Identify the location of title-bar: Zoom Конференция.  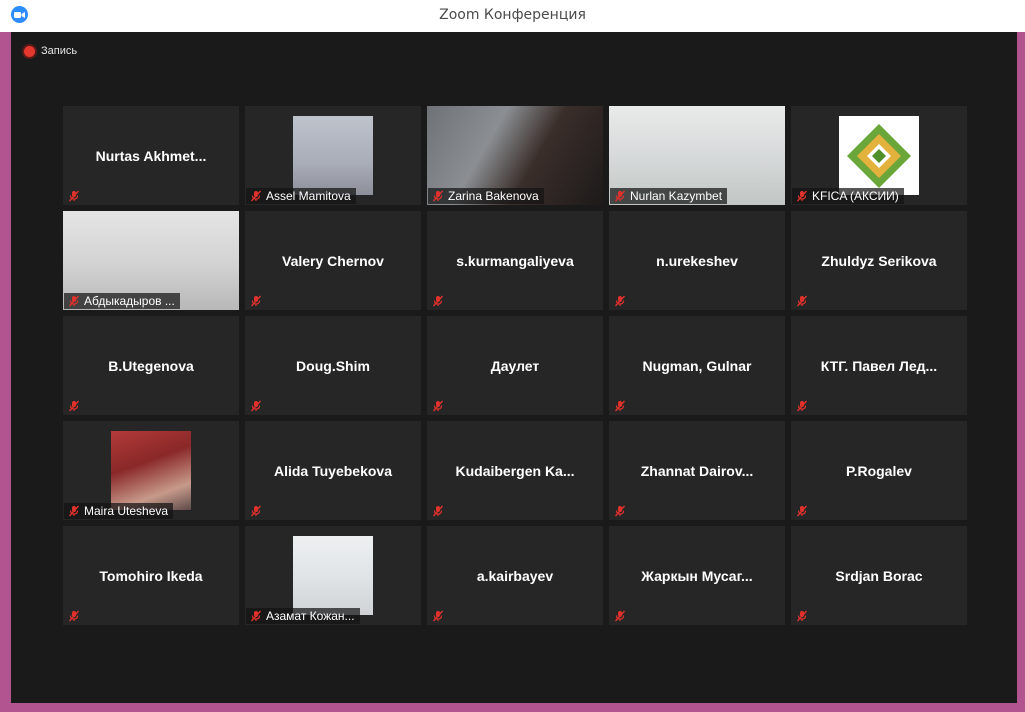
(512, 16).